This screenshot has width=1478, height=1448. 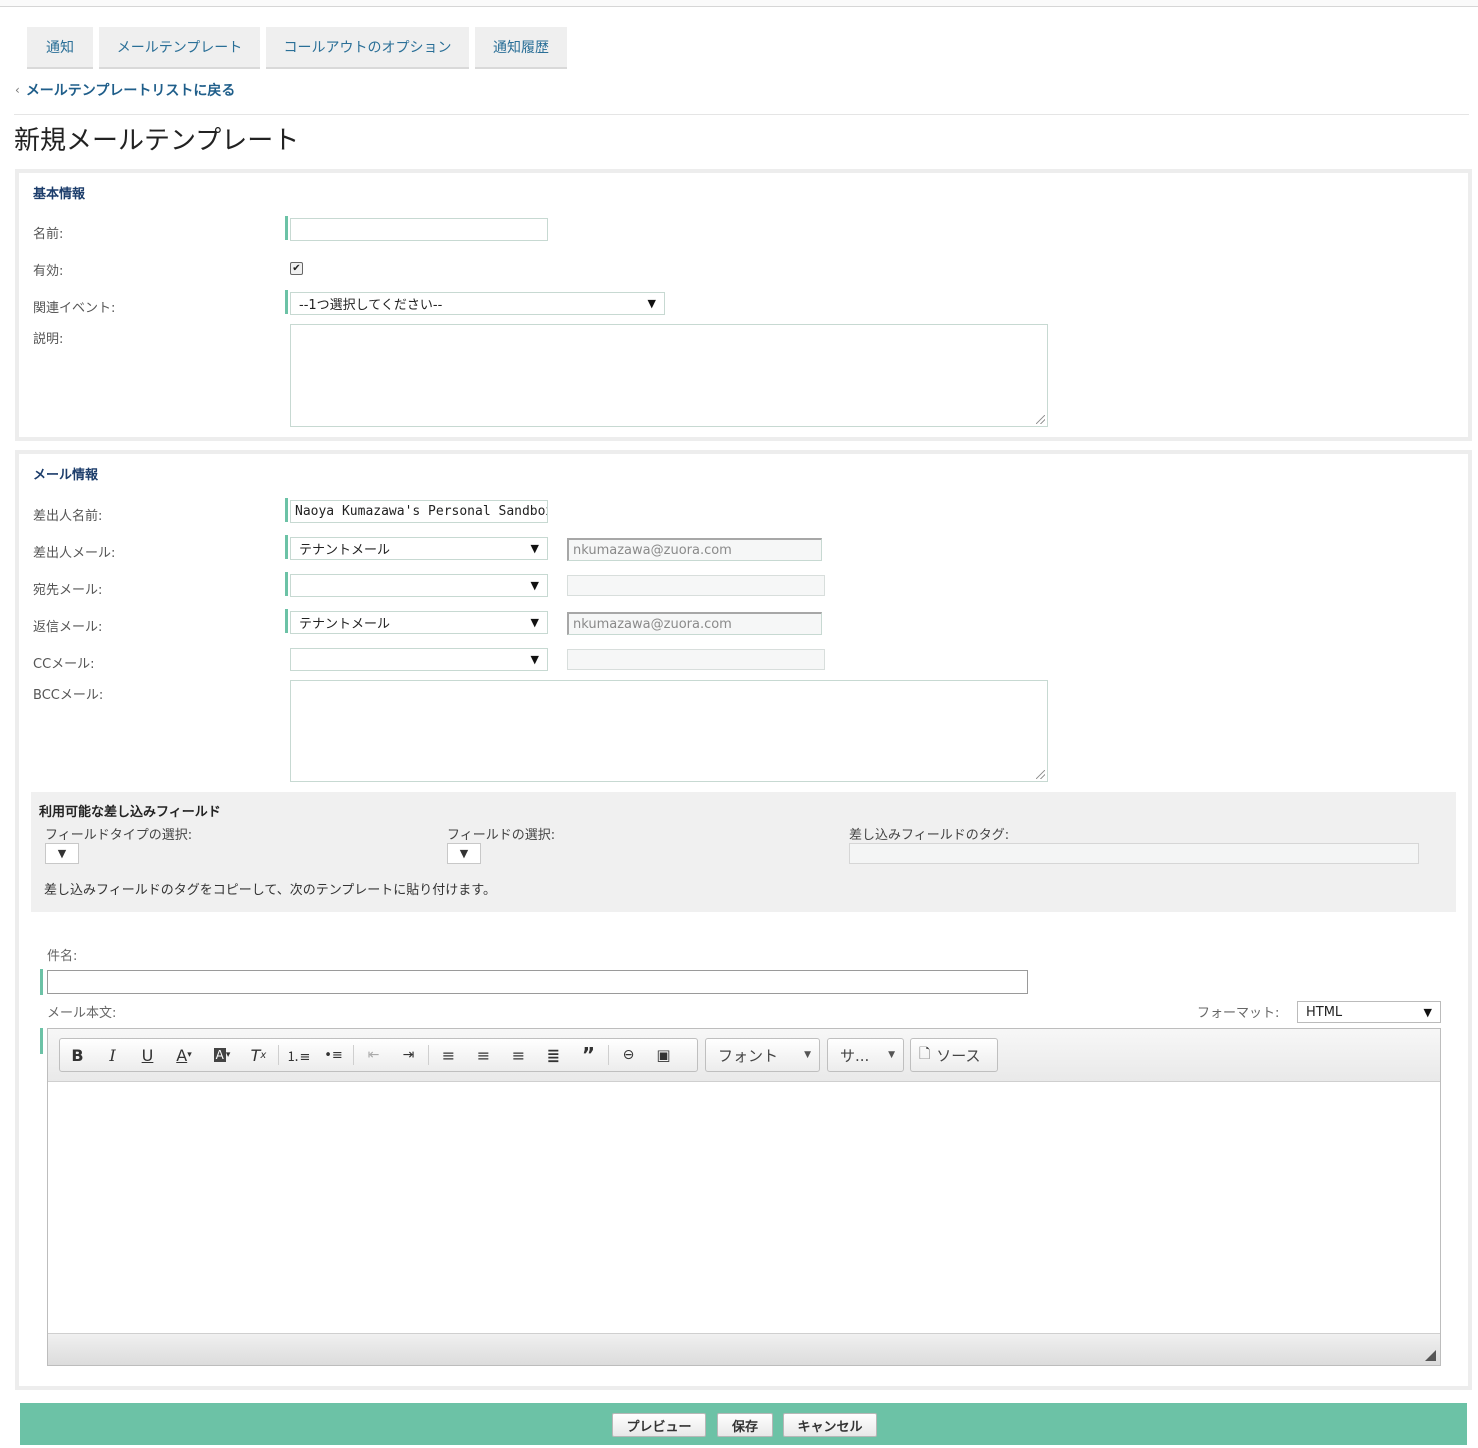 What do you see at coordinates (68, 516) in the screenshot?
I see `from-name-label: 差出人名前:` at bounding box center [68, 516].